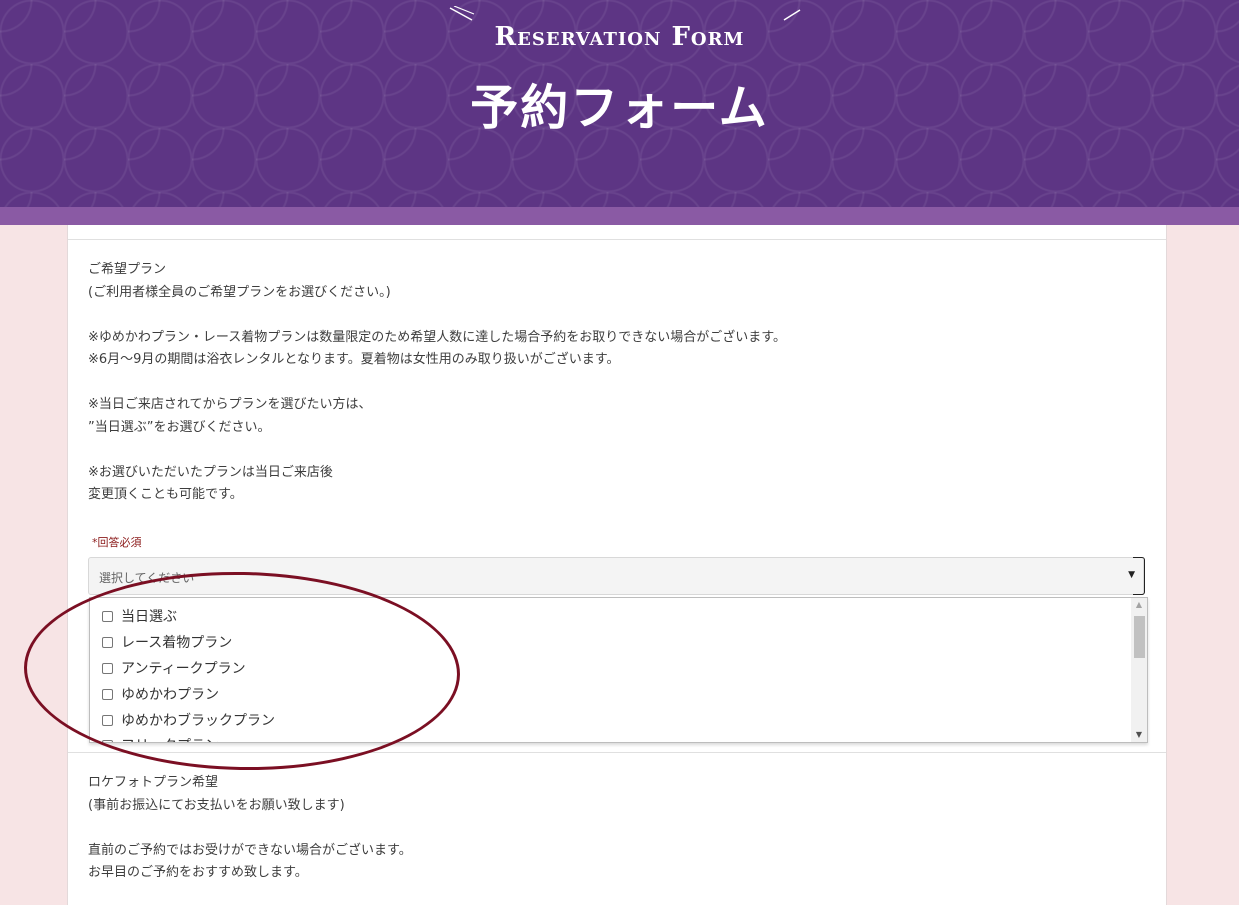  I want to click on sparkle-left-icon, so click(462, 13).